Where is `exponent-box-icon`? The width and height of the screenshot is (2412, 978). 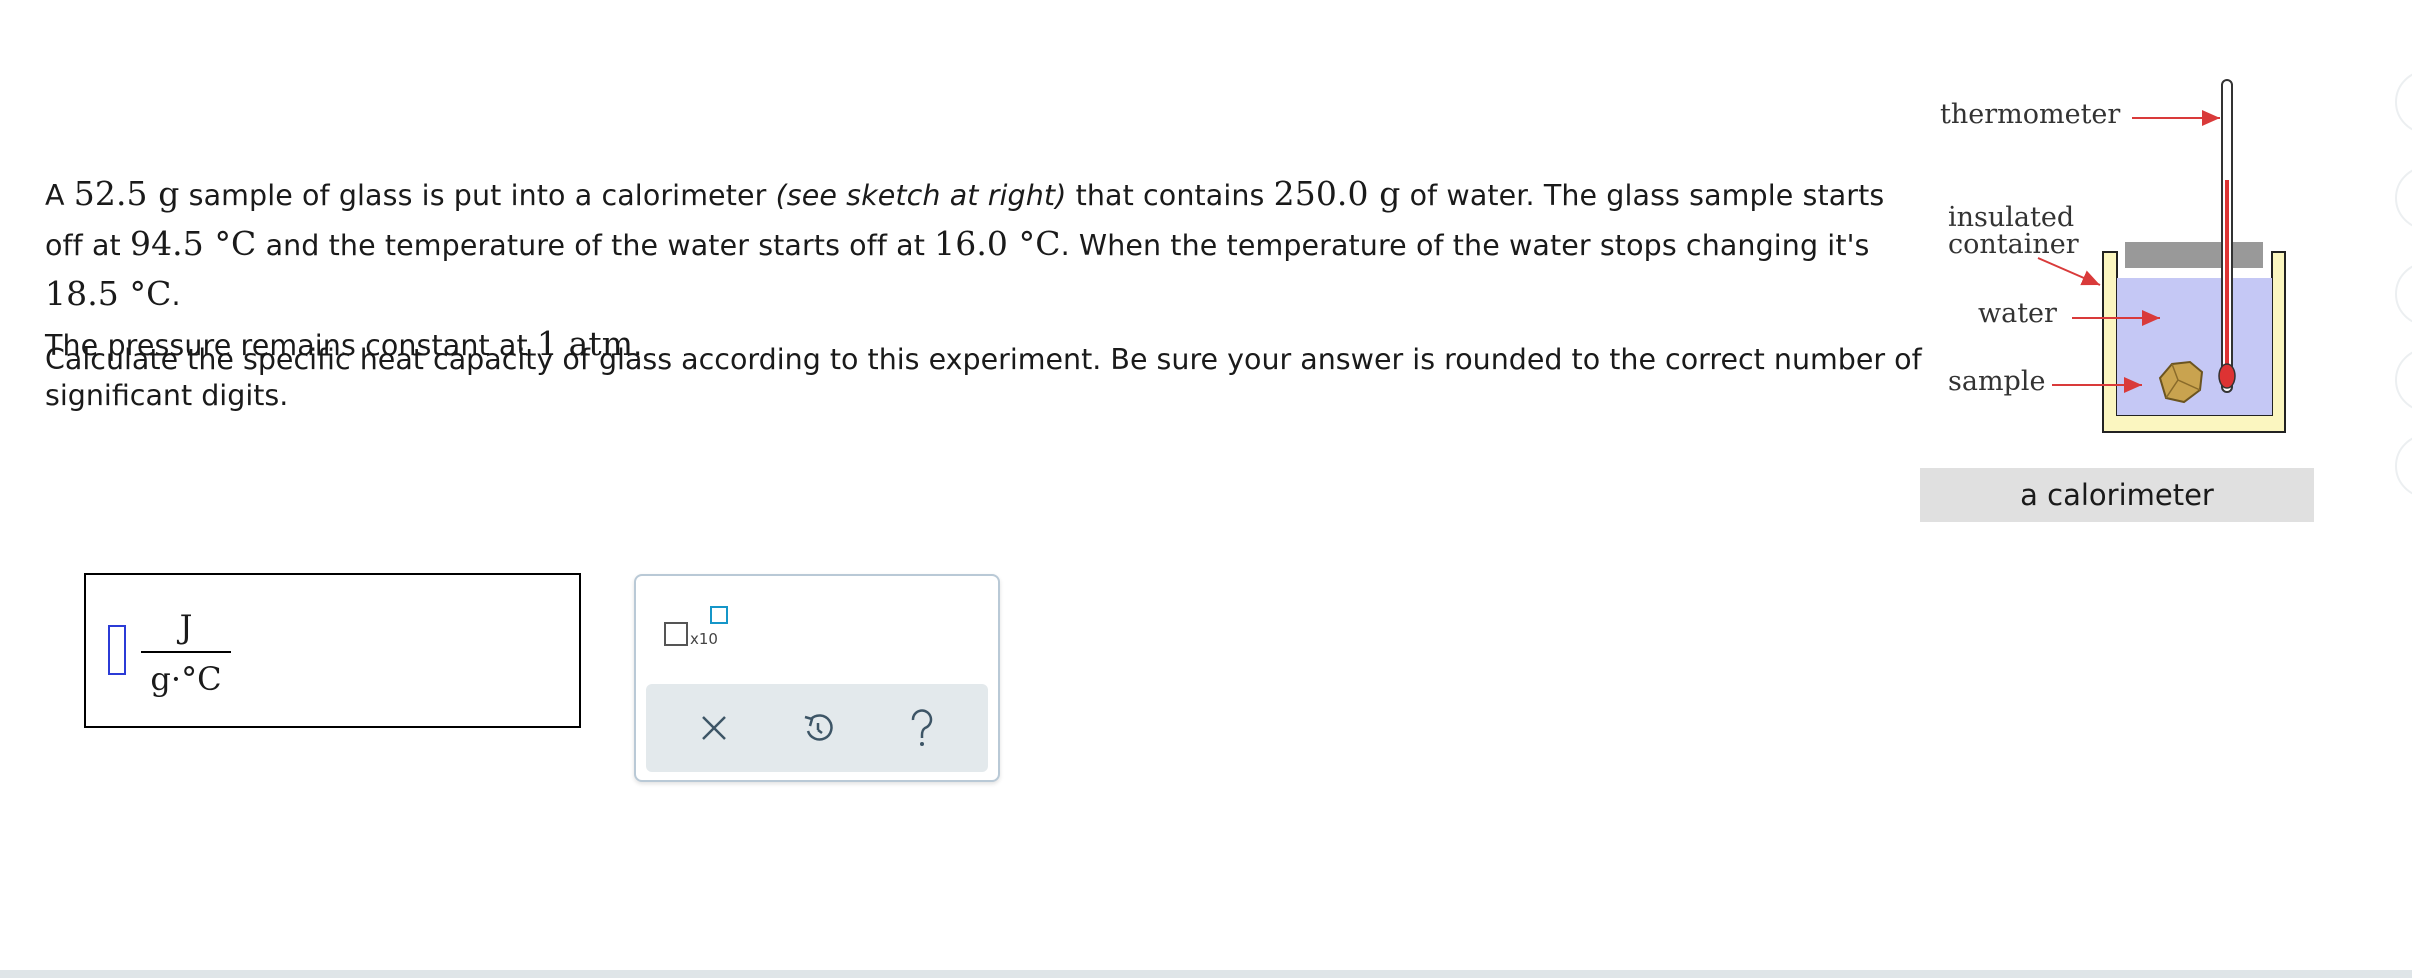 exponent-box-icon is located at coordinates (719, 615).